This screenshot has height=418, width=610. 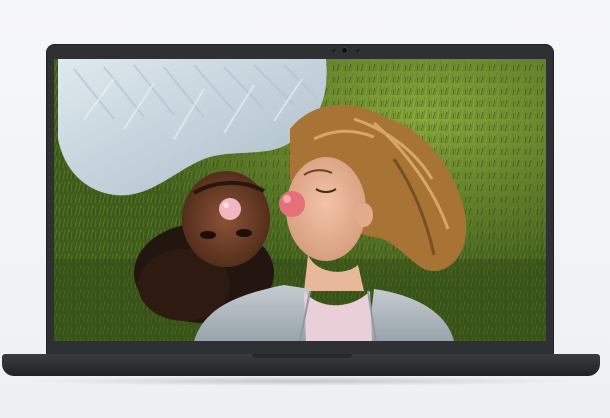 What do you see at coordinates (301, 365) in the screenshot?
I see `laptop-base` at bounding box center [301, 365].